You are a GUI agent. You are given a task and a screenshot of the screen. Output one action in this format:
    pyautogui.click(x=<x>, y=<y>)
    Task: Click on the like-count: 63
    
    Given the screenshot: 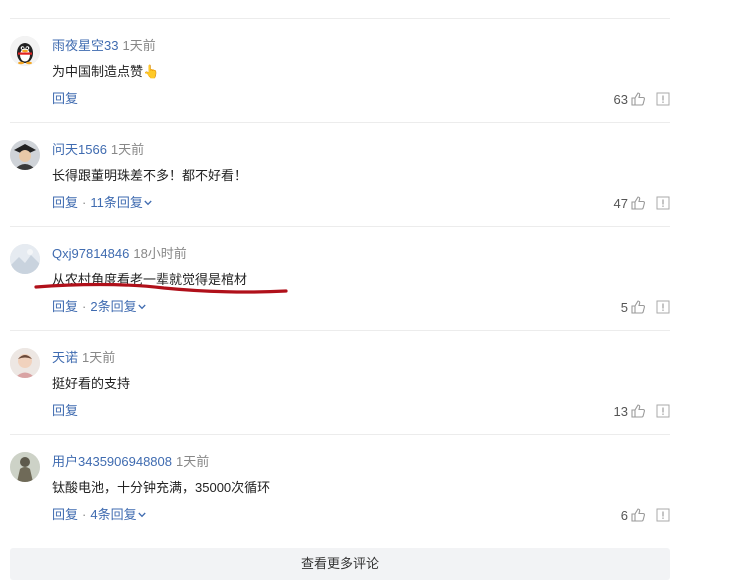 What is the action you would take?
    pyautogui.click(x=620, y=99)
    